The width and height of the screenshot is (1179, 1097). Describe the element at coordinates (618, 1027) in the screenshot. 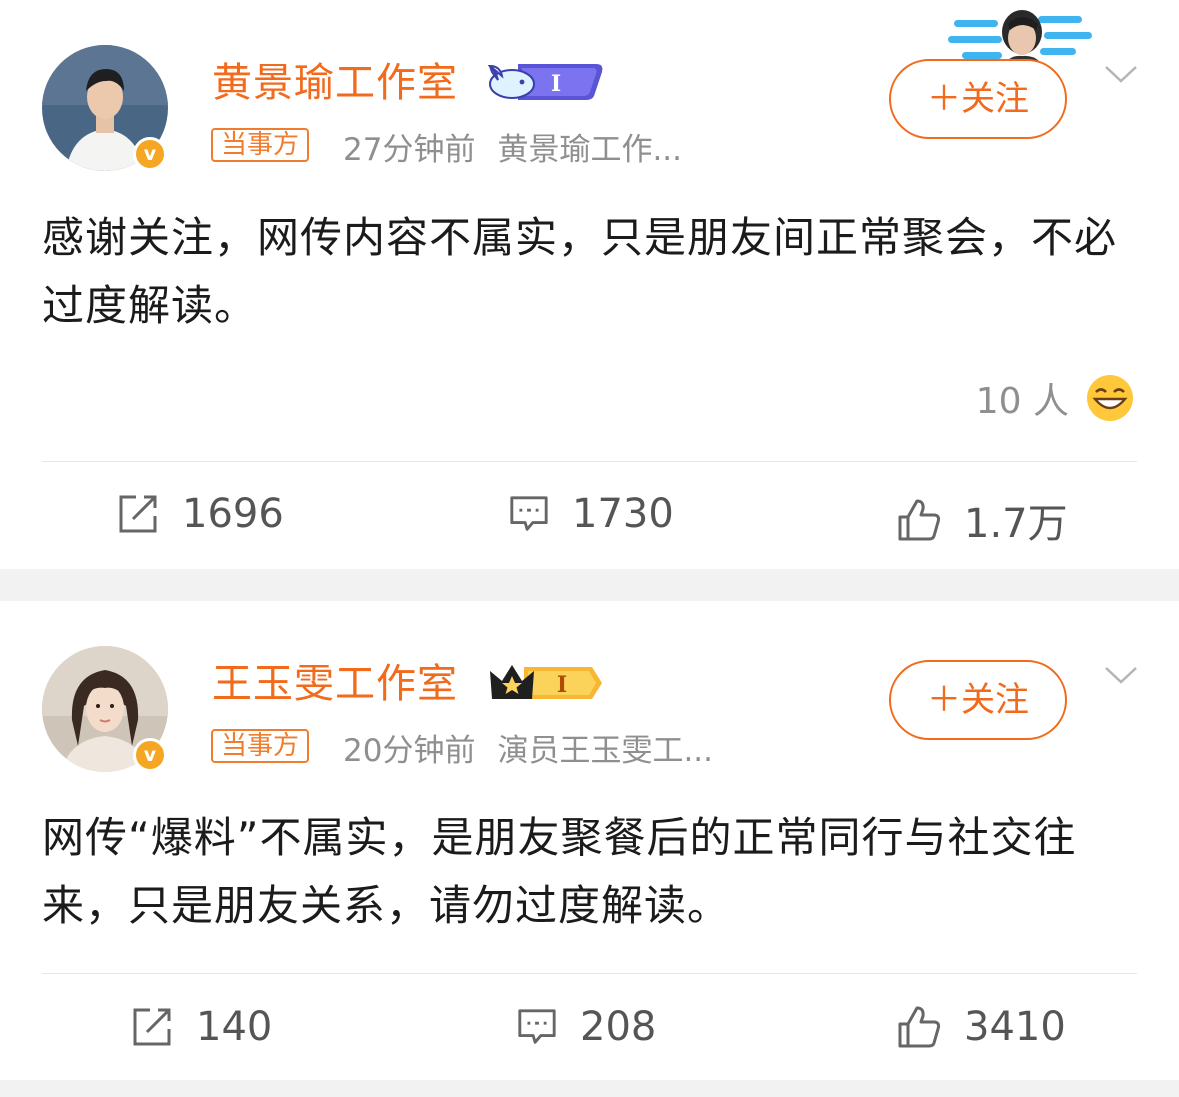

I see `comment-count: 208` at that location.